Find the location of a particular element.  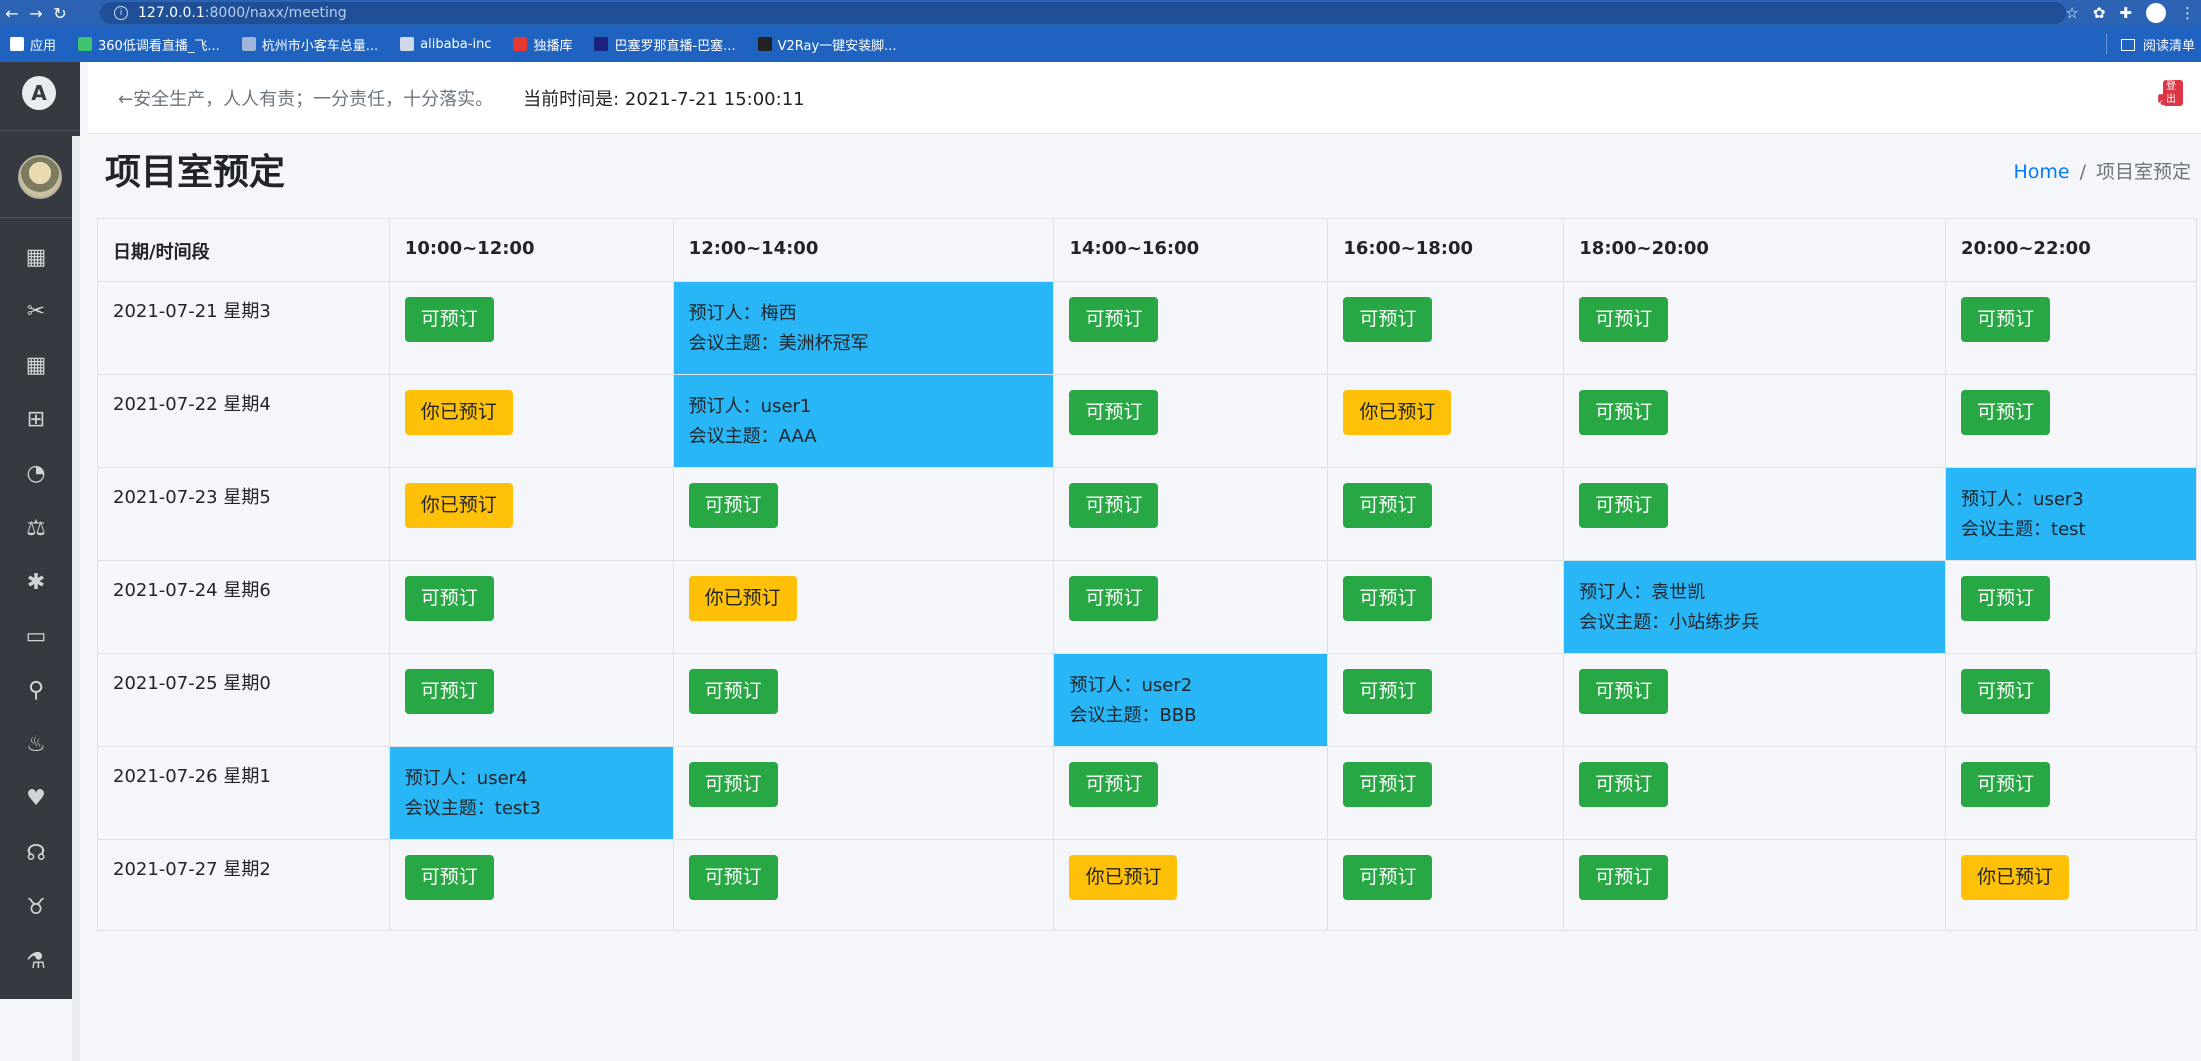

flask-icon: ⚗ is located at coordinates (36, 961).